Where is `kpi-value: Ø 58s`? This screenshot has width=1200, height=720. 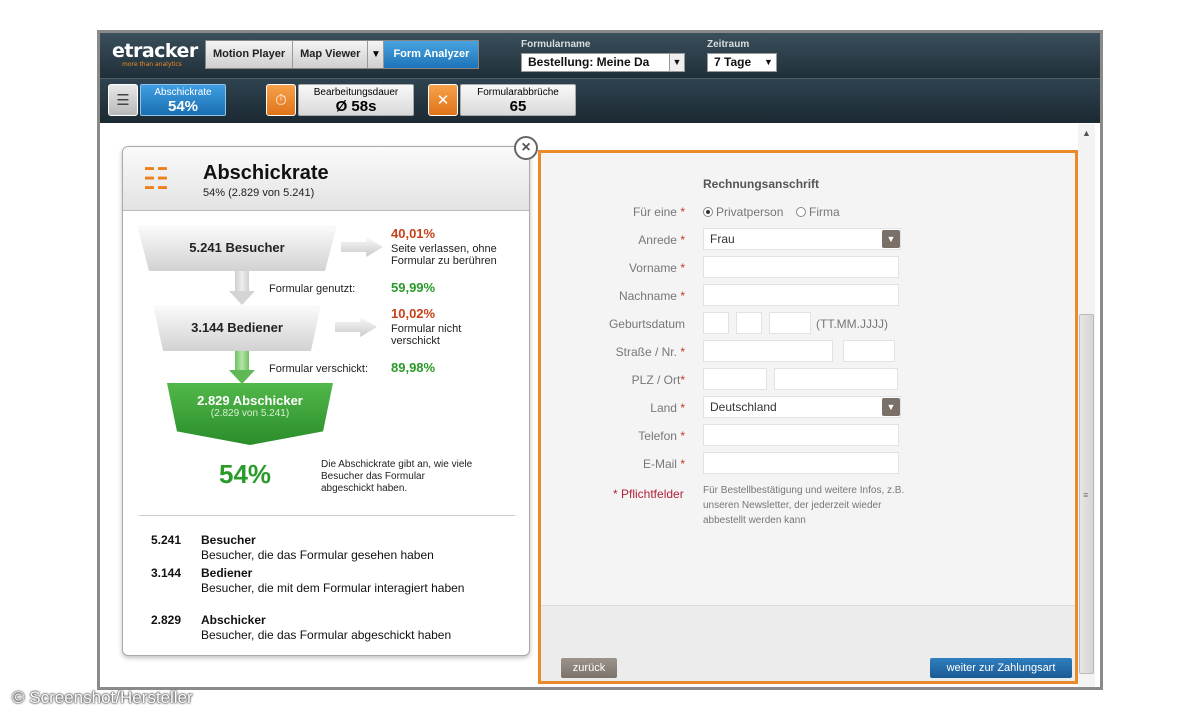
kpi-value: Ø 58s is located at coordinates (356, 106).